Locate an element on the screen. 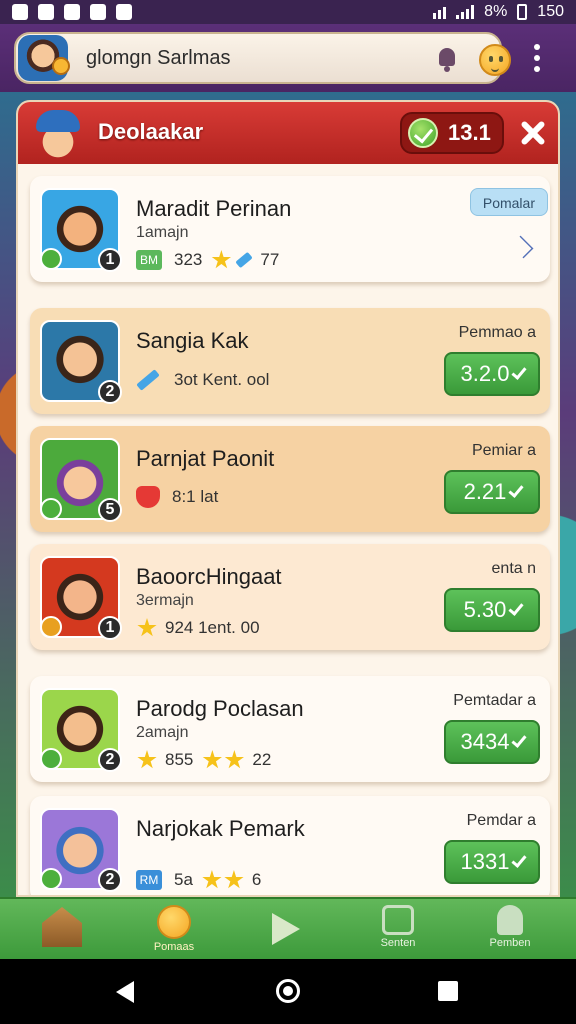 The width and height of the screenshot is (576, 1024). claim-button: 2.21 is located at coordinates (492, 492).